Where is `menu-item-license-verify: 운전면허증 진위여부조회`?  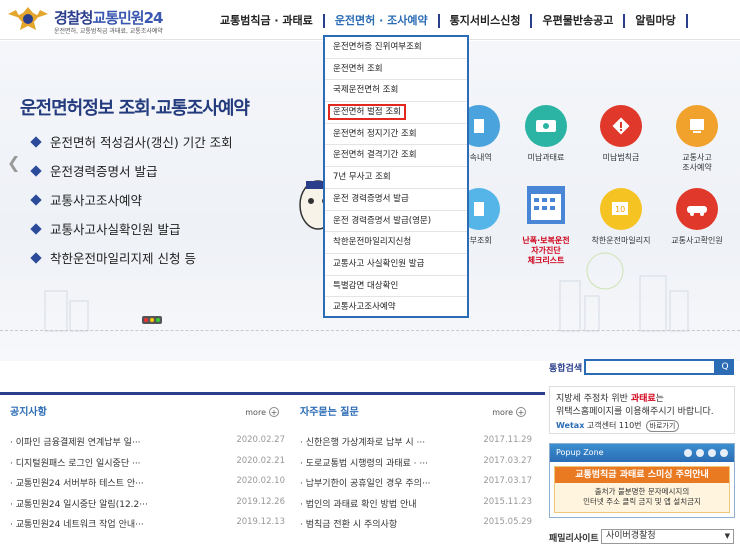
menu-item-license-verify: 운전면허증 진위여부조회 is located at coordinates (396, 48).